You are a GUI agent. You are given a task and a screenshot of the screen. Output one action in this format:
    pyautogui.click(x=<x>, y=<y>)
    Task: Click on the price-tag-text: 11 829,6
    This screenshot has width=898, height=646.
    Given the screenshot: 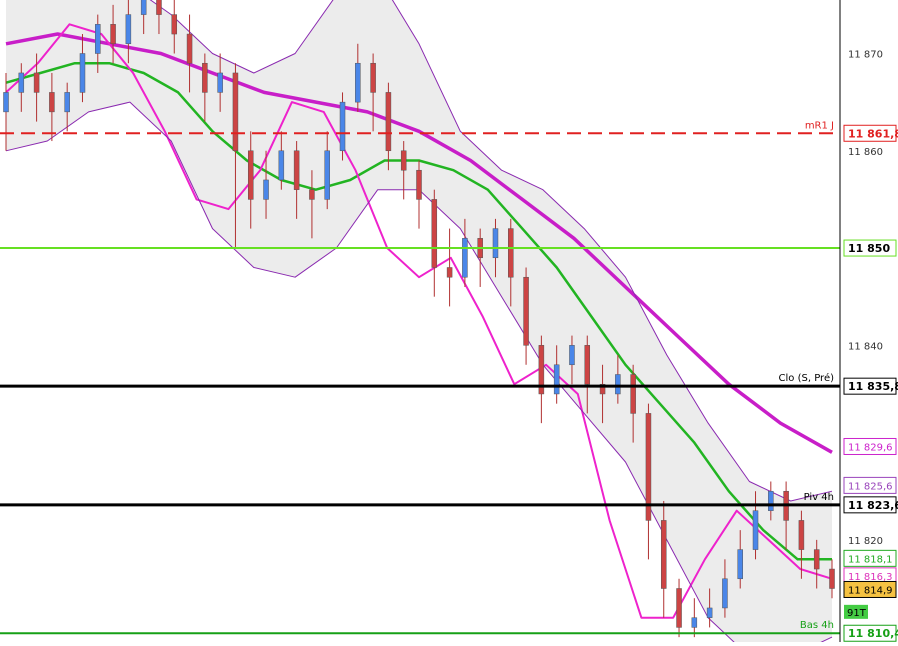 What is the action you would take?
    pyautogui.click(x=870, y=447)
    